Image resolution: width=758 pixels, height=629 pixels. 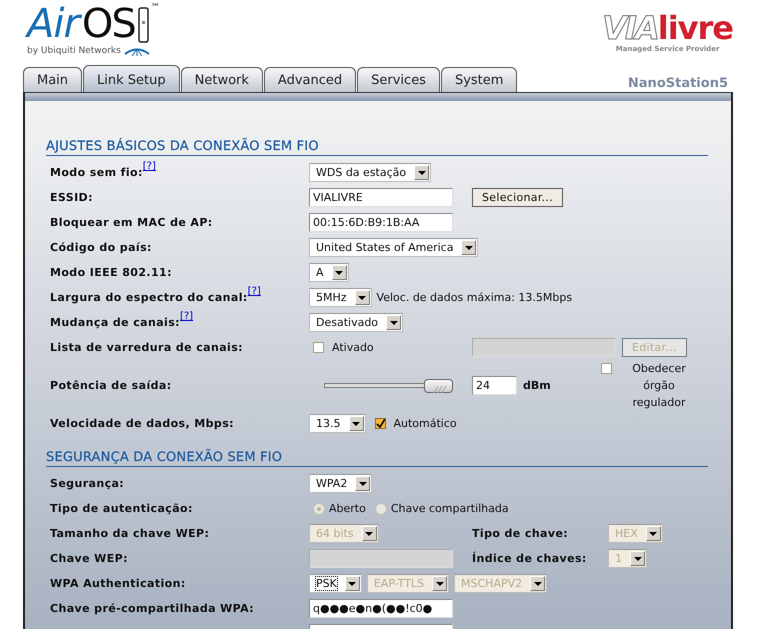 I want to click on field-label: Velocidade de dados, Mbps:, so click(x=142, y=423).